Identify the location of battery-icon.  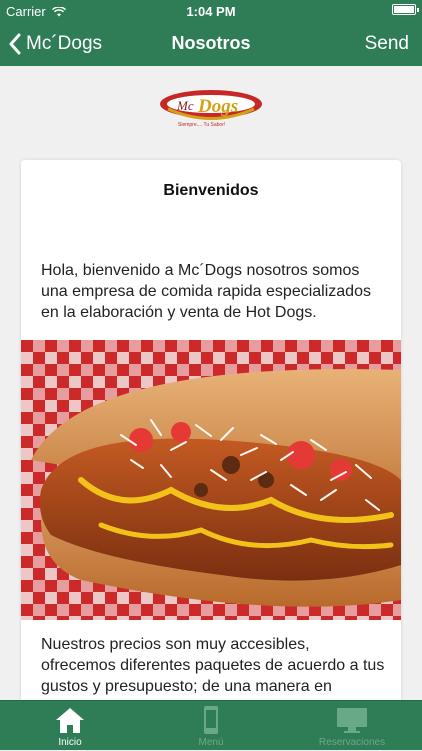
(405, 9).